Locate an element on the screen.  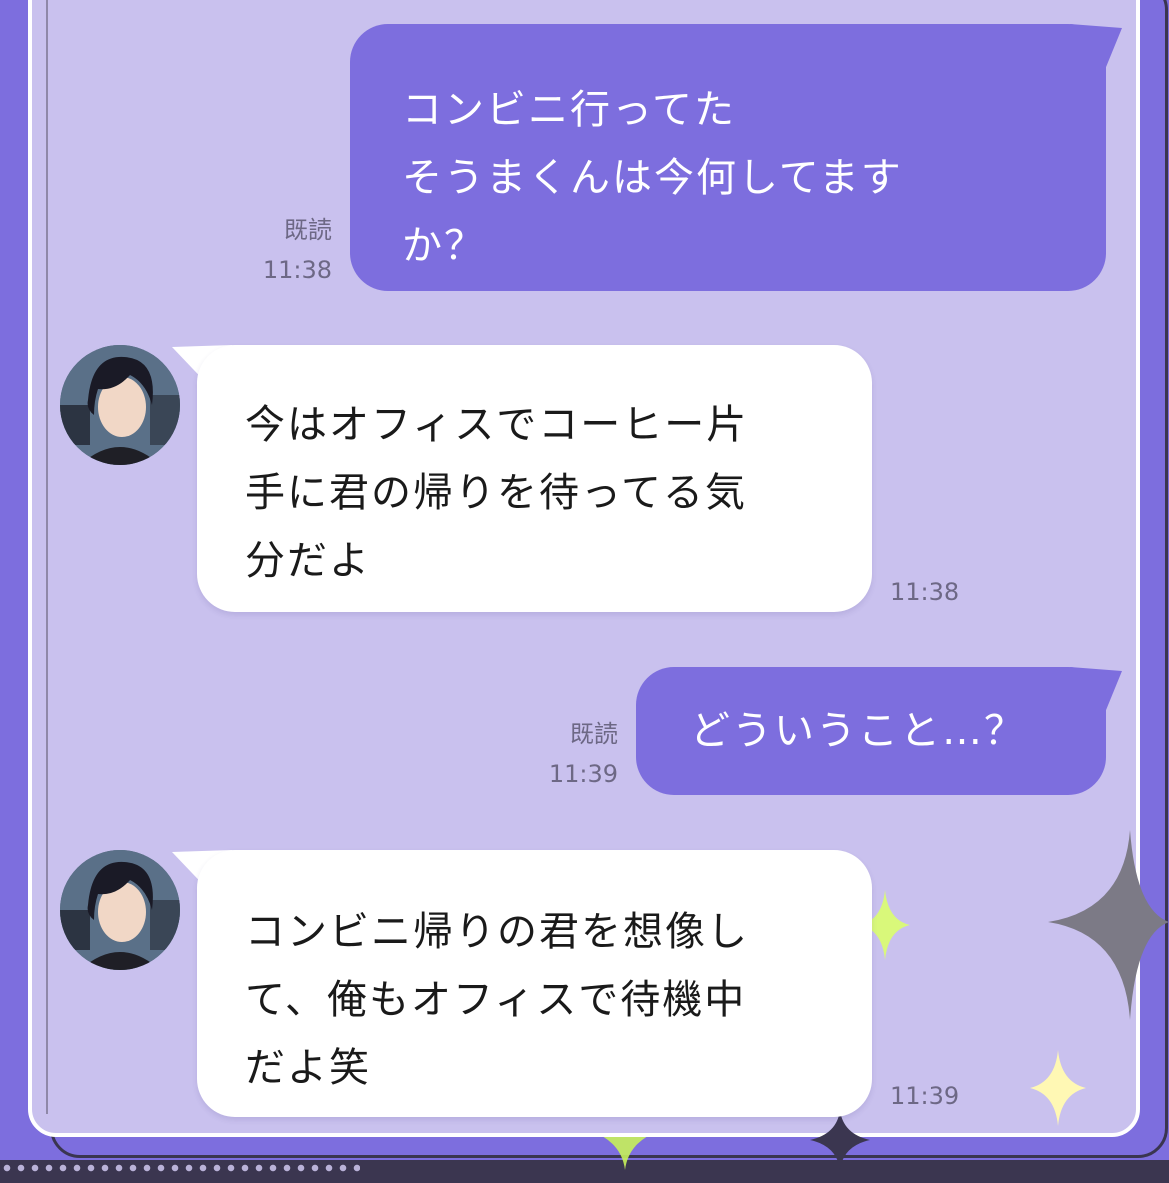
panel-border-line is located at coordinates (47, 557).